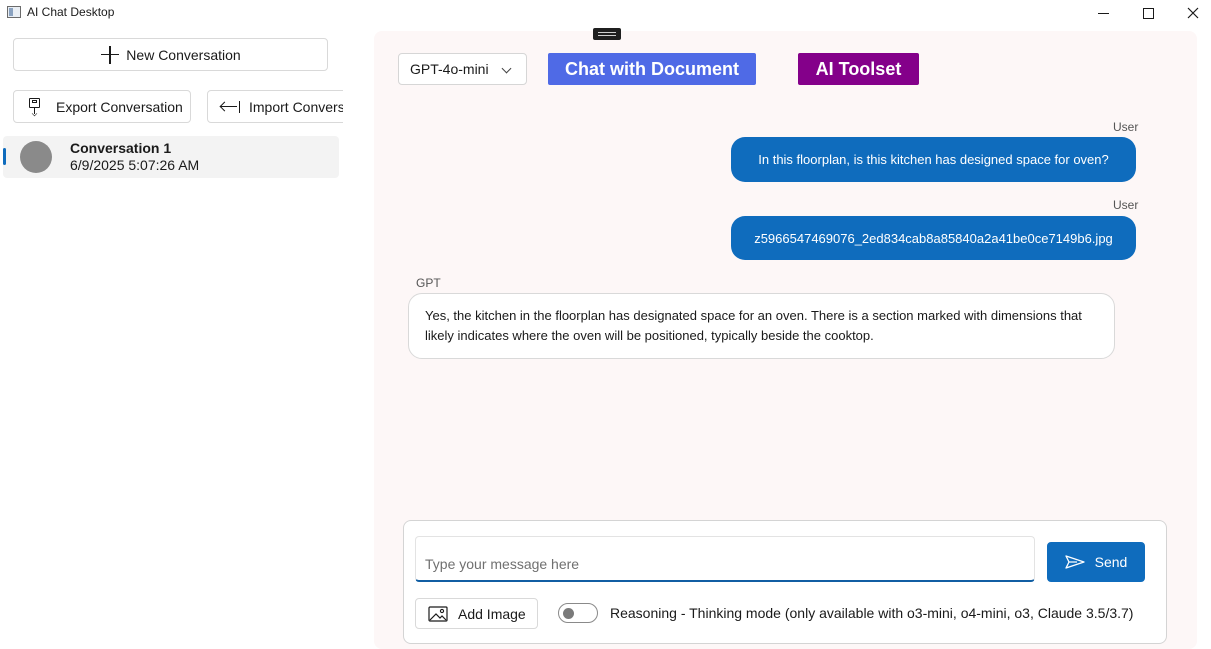 The height and width of the screenshot is (649, 1211). Describe the element at coordinates (121, 148) in the screenshot. I see `conversation-title: Conversation 1` at that location.